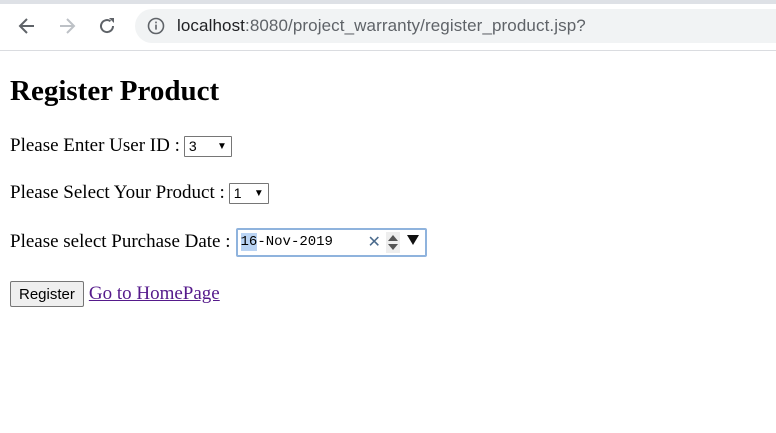  What do you see at coordinates (412, 239) in the screenshot?
I see `calendar-dropdown-icon` at bounding box center [412, 239].